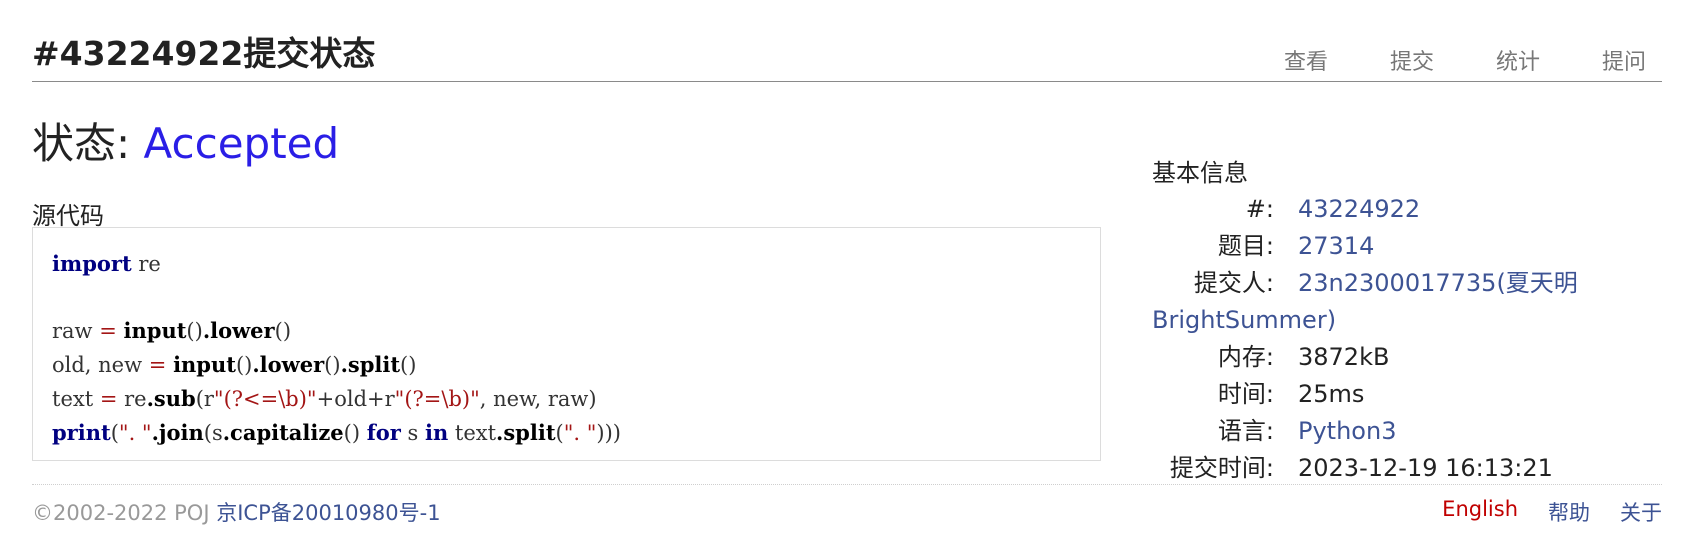  I want to click on submission-id-link: 43224922, so click(1359, 209).